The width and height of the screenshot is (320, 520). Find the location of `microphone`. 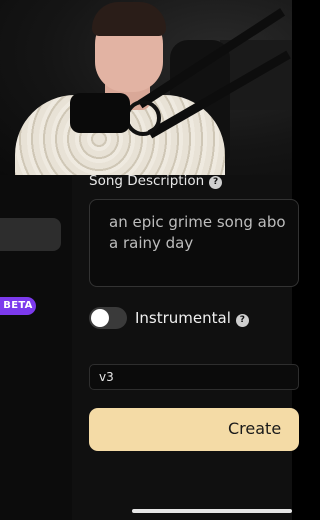

microphone is located at coordinates (100, 113).